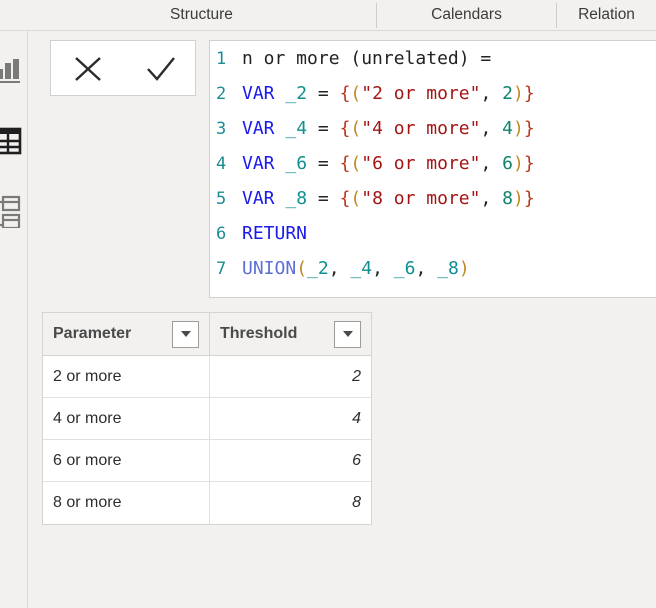  Describe the element at coordinates (221, 199) in the screenshot. I see `line-number: 5` at that location.